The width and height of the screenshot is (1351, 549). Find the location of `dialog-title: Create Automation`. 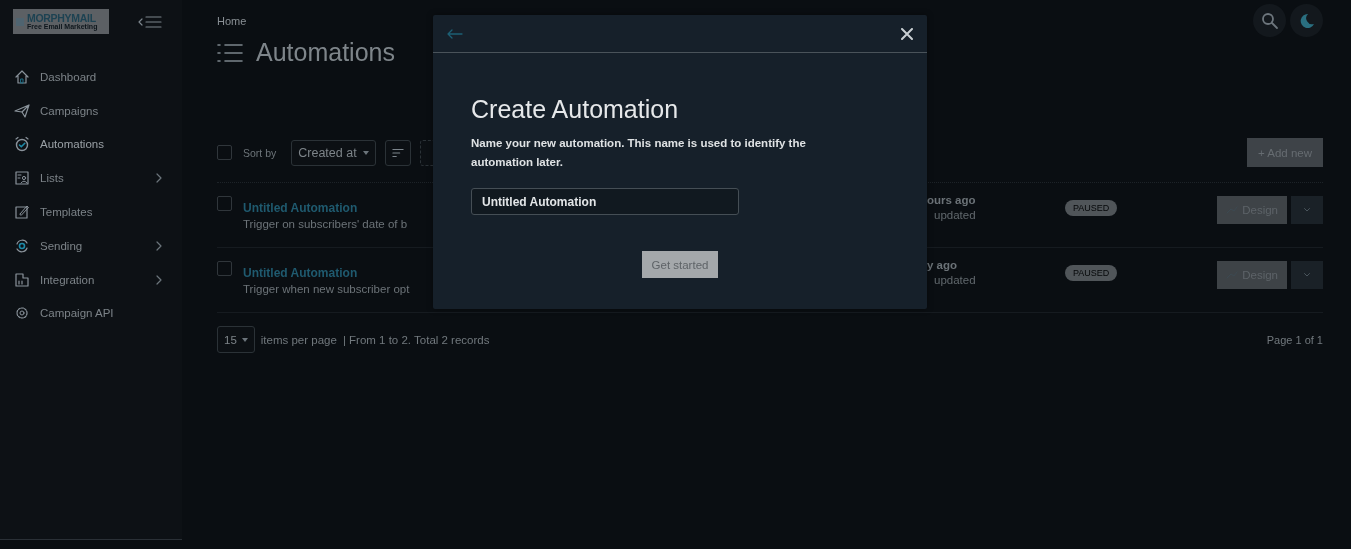

dialog-title: Create Automation is located at coordinates (575, 109).